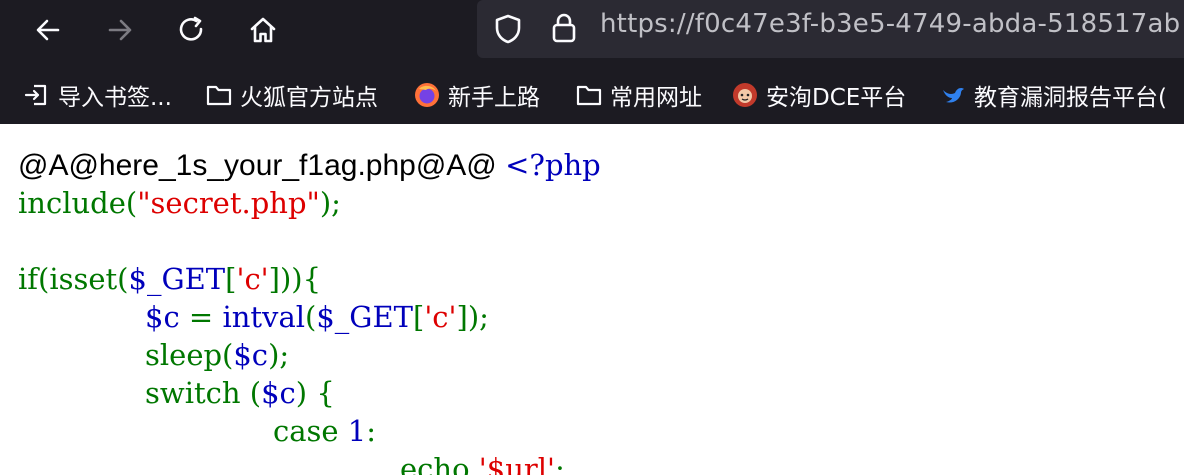 The width and height of the screenshot is (1184, 475). Describe the element at coordinates (78, 203) in the screenshot. I see `code-token: include(` at that location.